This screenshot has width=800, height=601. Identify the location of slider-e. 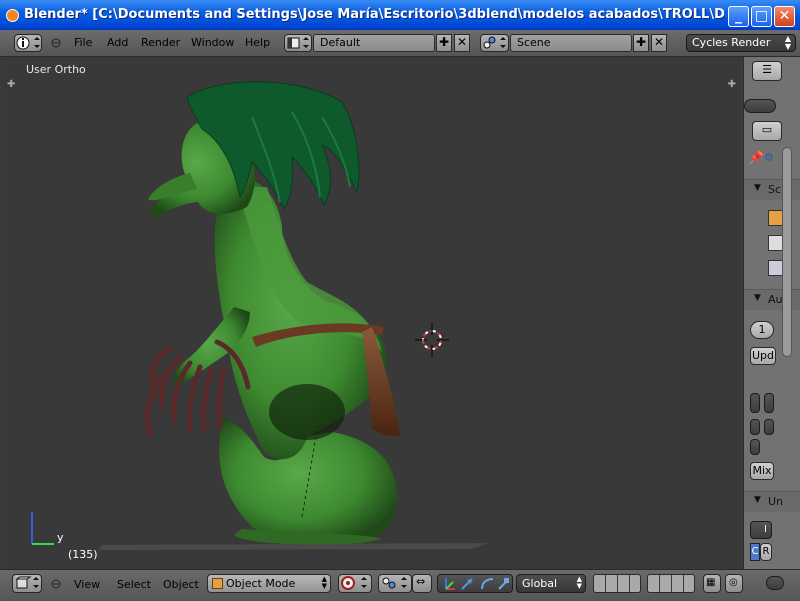
(755, 447).